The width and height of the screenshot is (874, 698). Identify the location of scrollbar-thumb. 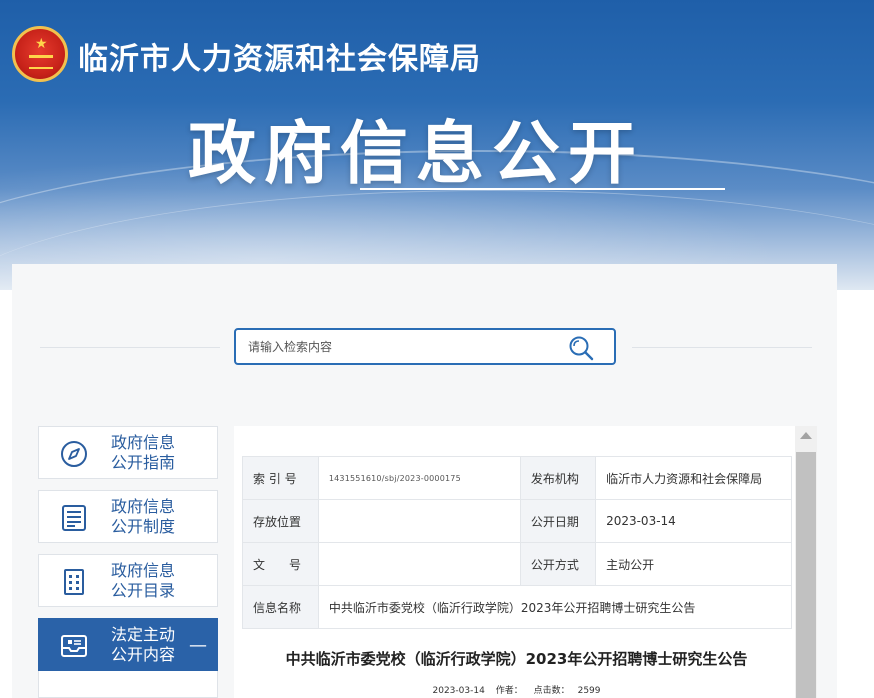
(806, 575).